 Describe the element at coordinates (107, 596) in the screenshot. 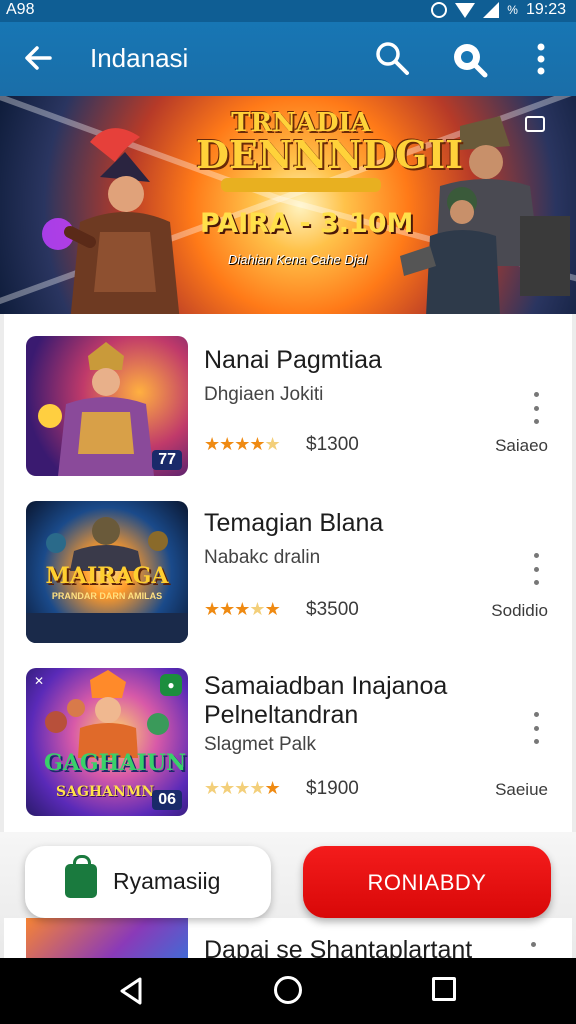

I see `thumbnail-subtitle: PRANDAR DARN AMILAS` at that location.